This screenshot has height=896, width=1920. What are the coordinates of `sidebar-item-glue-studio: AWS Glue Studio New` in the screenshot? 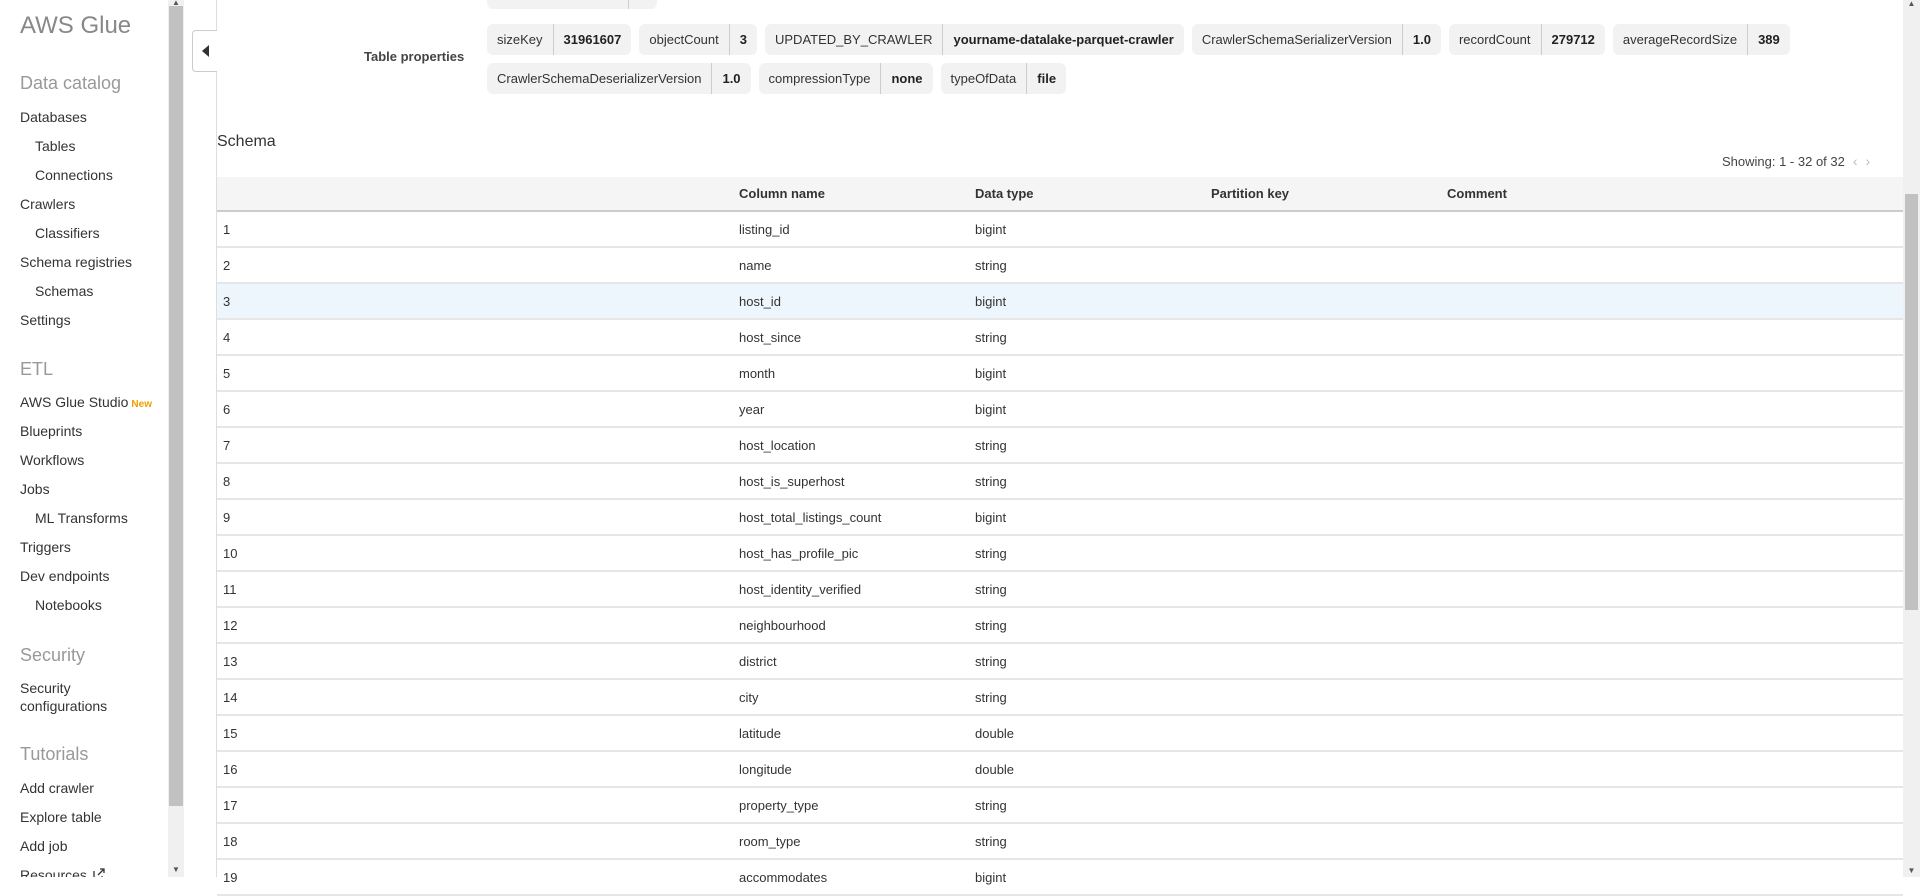 It's located at (86, 403).